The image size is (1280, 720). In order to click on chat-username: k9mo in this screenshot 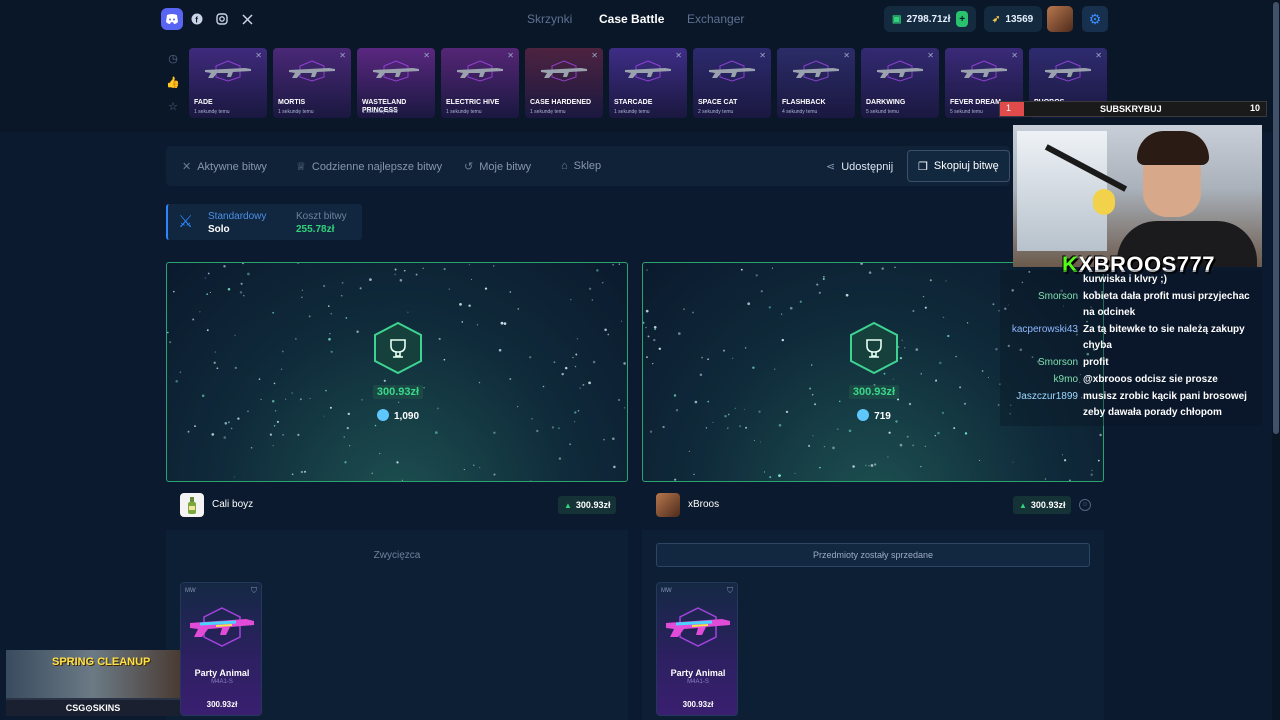, I will do `click(1039, 380)`.